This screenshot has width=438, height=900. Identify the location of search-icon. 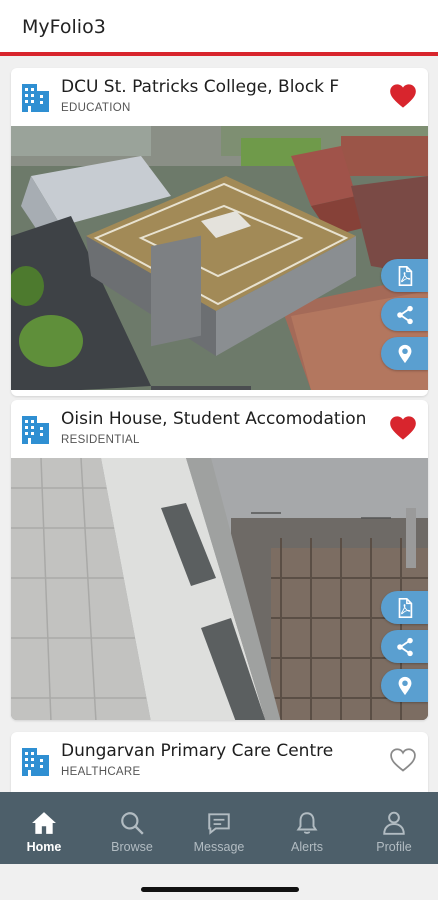
(132, 823).